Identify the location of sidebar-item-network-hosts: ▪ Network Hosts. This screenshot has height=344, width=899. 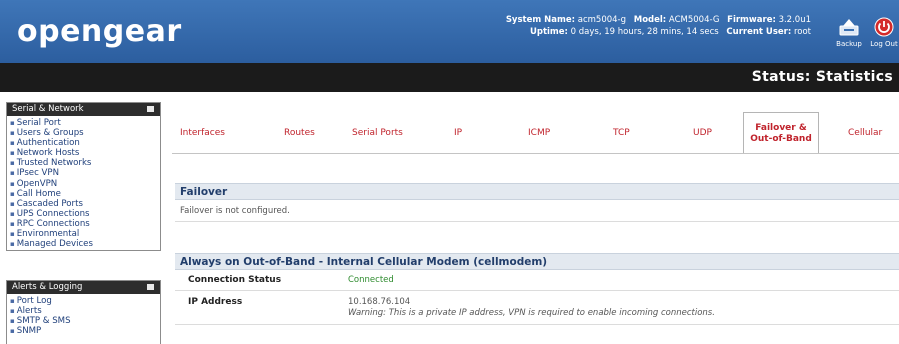
(83, 153).